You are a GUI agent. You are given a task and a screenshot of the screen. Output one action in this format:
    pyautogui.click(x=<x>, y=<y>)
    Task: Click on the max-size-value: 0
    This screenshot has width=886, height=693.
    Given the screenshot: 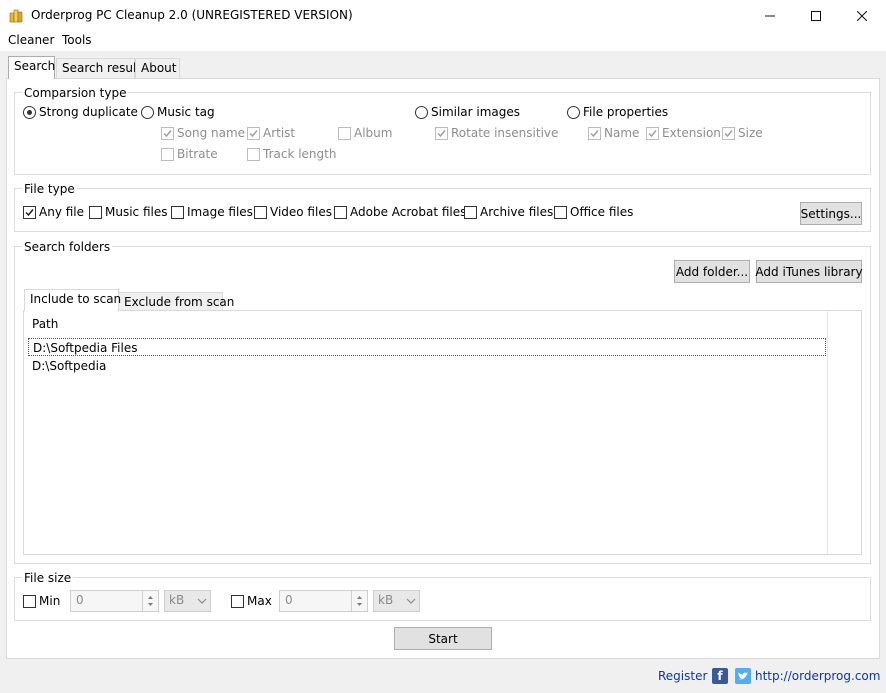 What is the action you would take?
    pyautogui.click(x=289, y=600)
    